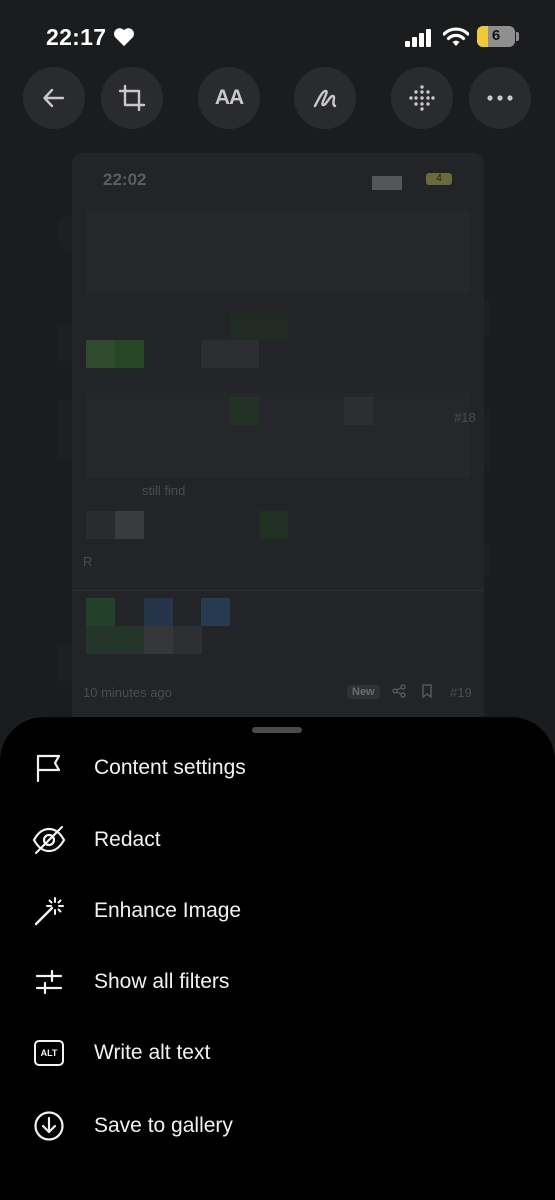  What do you see at coordinates (387, 183) in the screenshot?
I see `preview-status-icons` at bounding box center [387, 183].